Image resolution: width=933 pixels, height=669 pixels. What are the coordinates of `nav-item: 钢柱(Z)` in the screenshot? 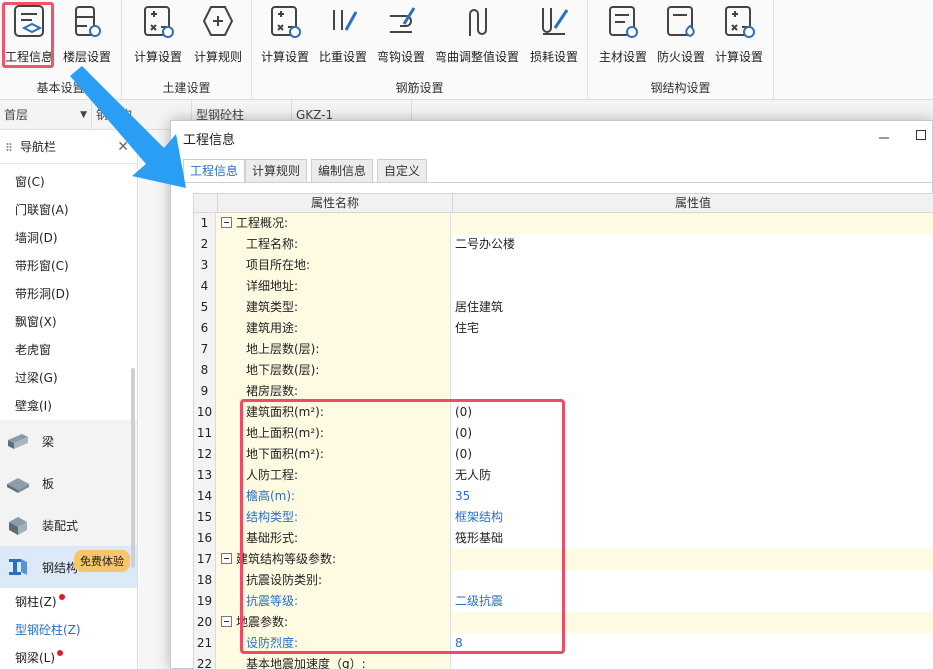 It's located at (68, 602).